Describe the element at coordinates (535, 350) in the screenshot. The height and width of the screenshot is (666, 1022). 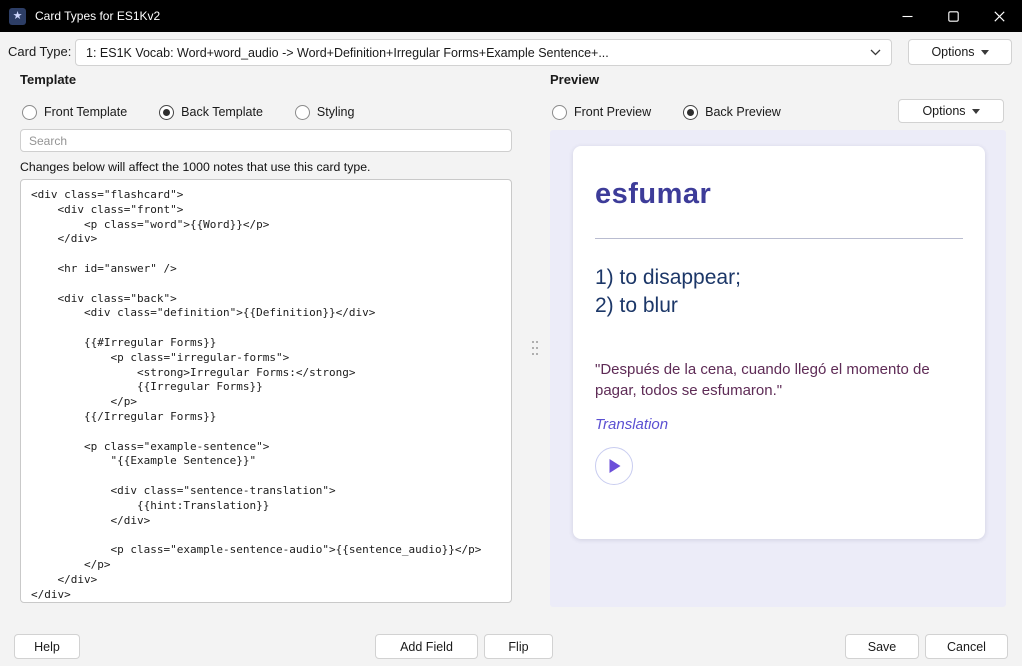
I see `panel-splitter-handle` at that location.